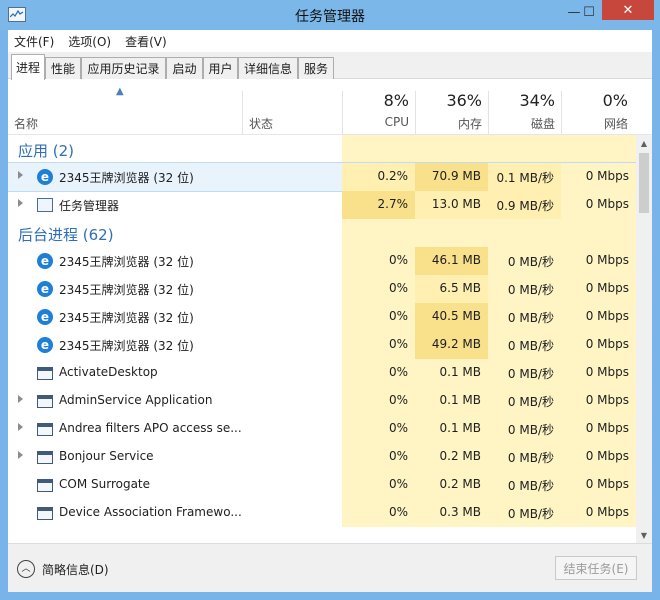 The height and width of the screenshot is (600, 660). Describe the element at coordinates (26, 569) in the screenshot. I see `chevron-up-icon: ︿` at that location.